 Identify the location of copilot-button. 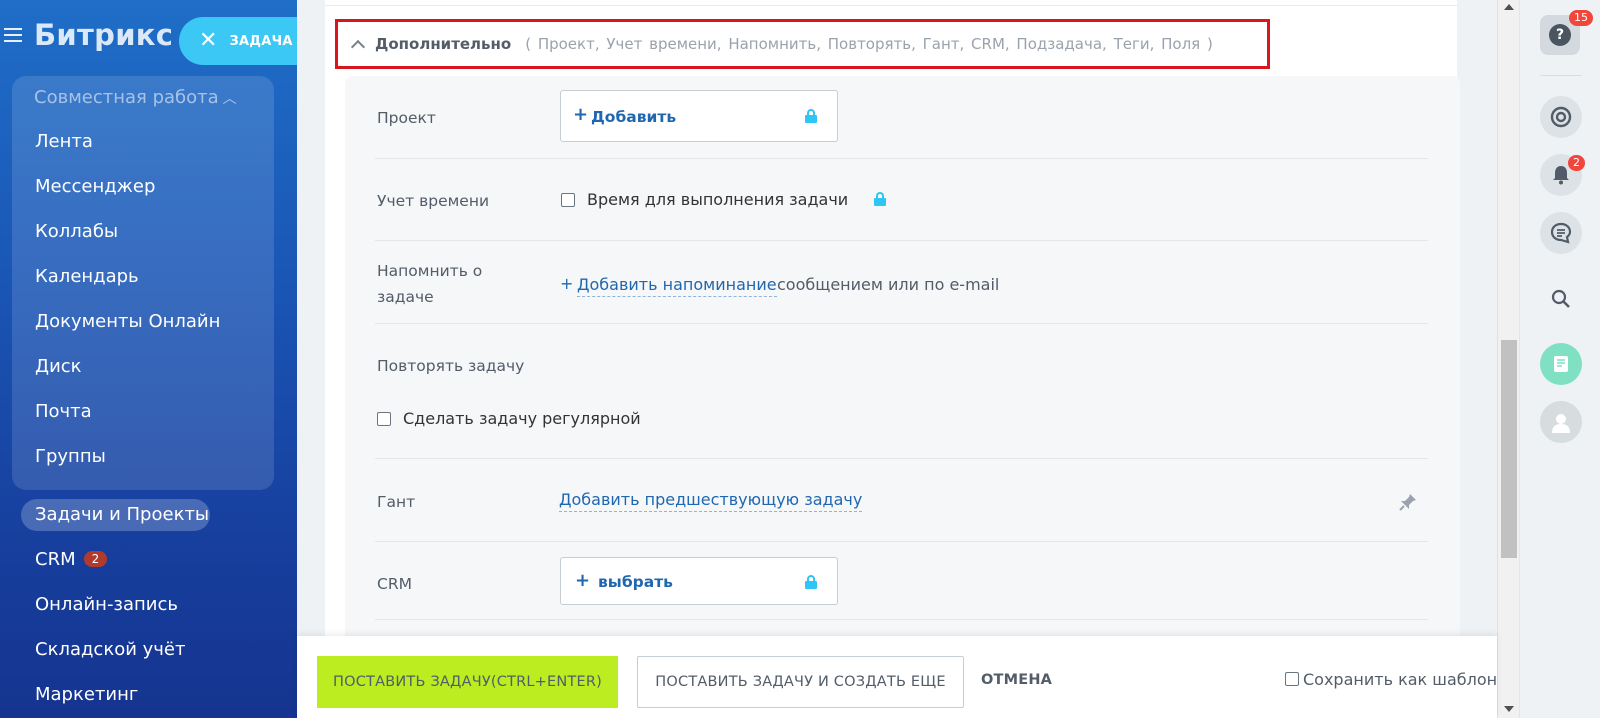
(1561, 117).